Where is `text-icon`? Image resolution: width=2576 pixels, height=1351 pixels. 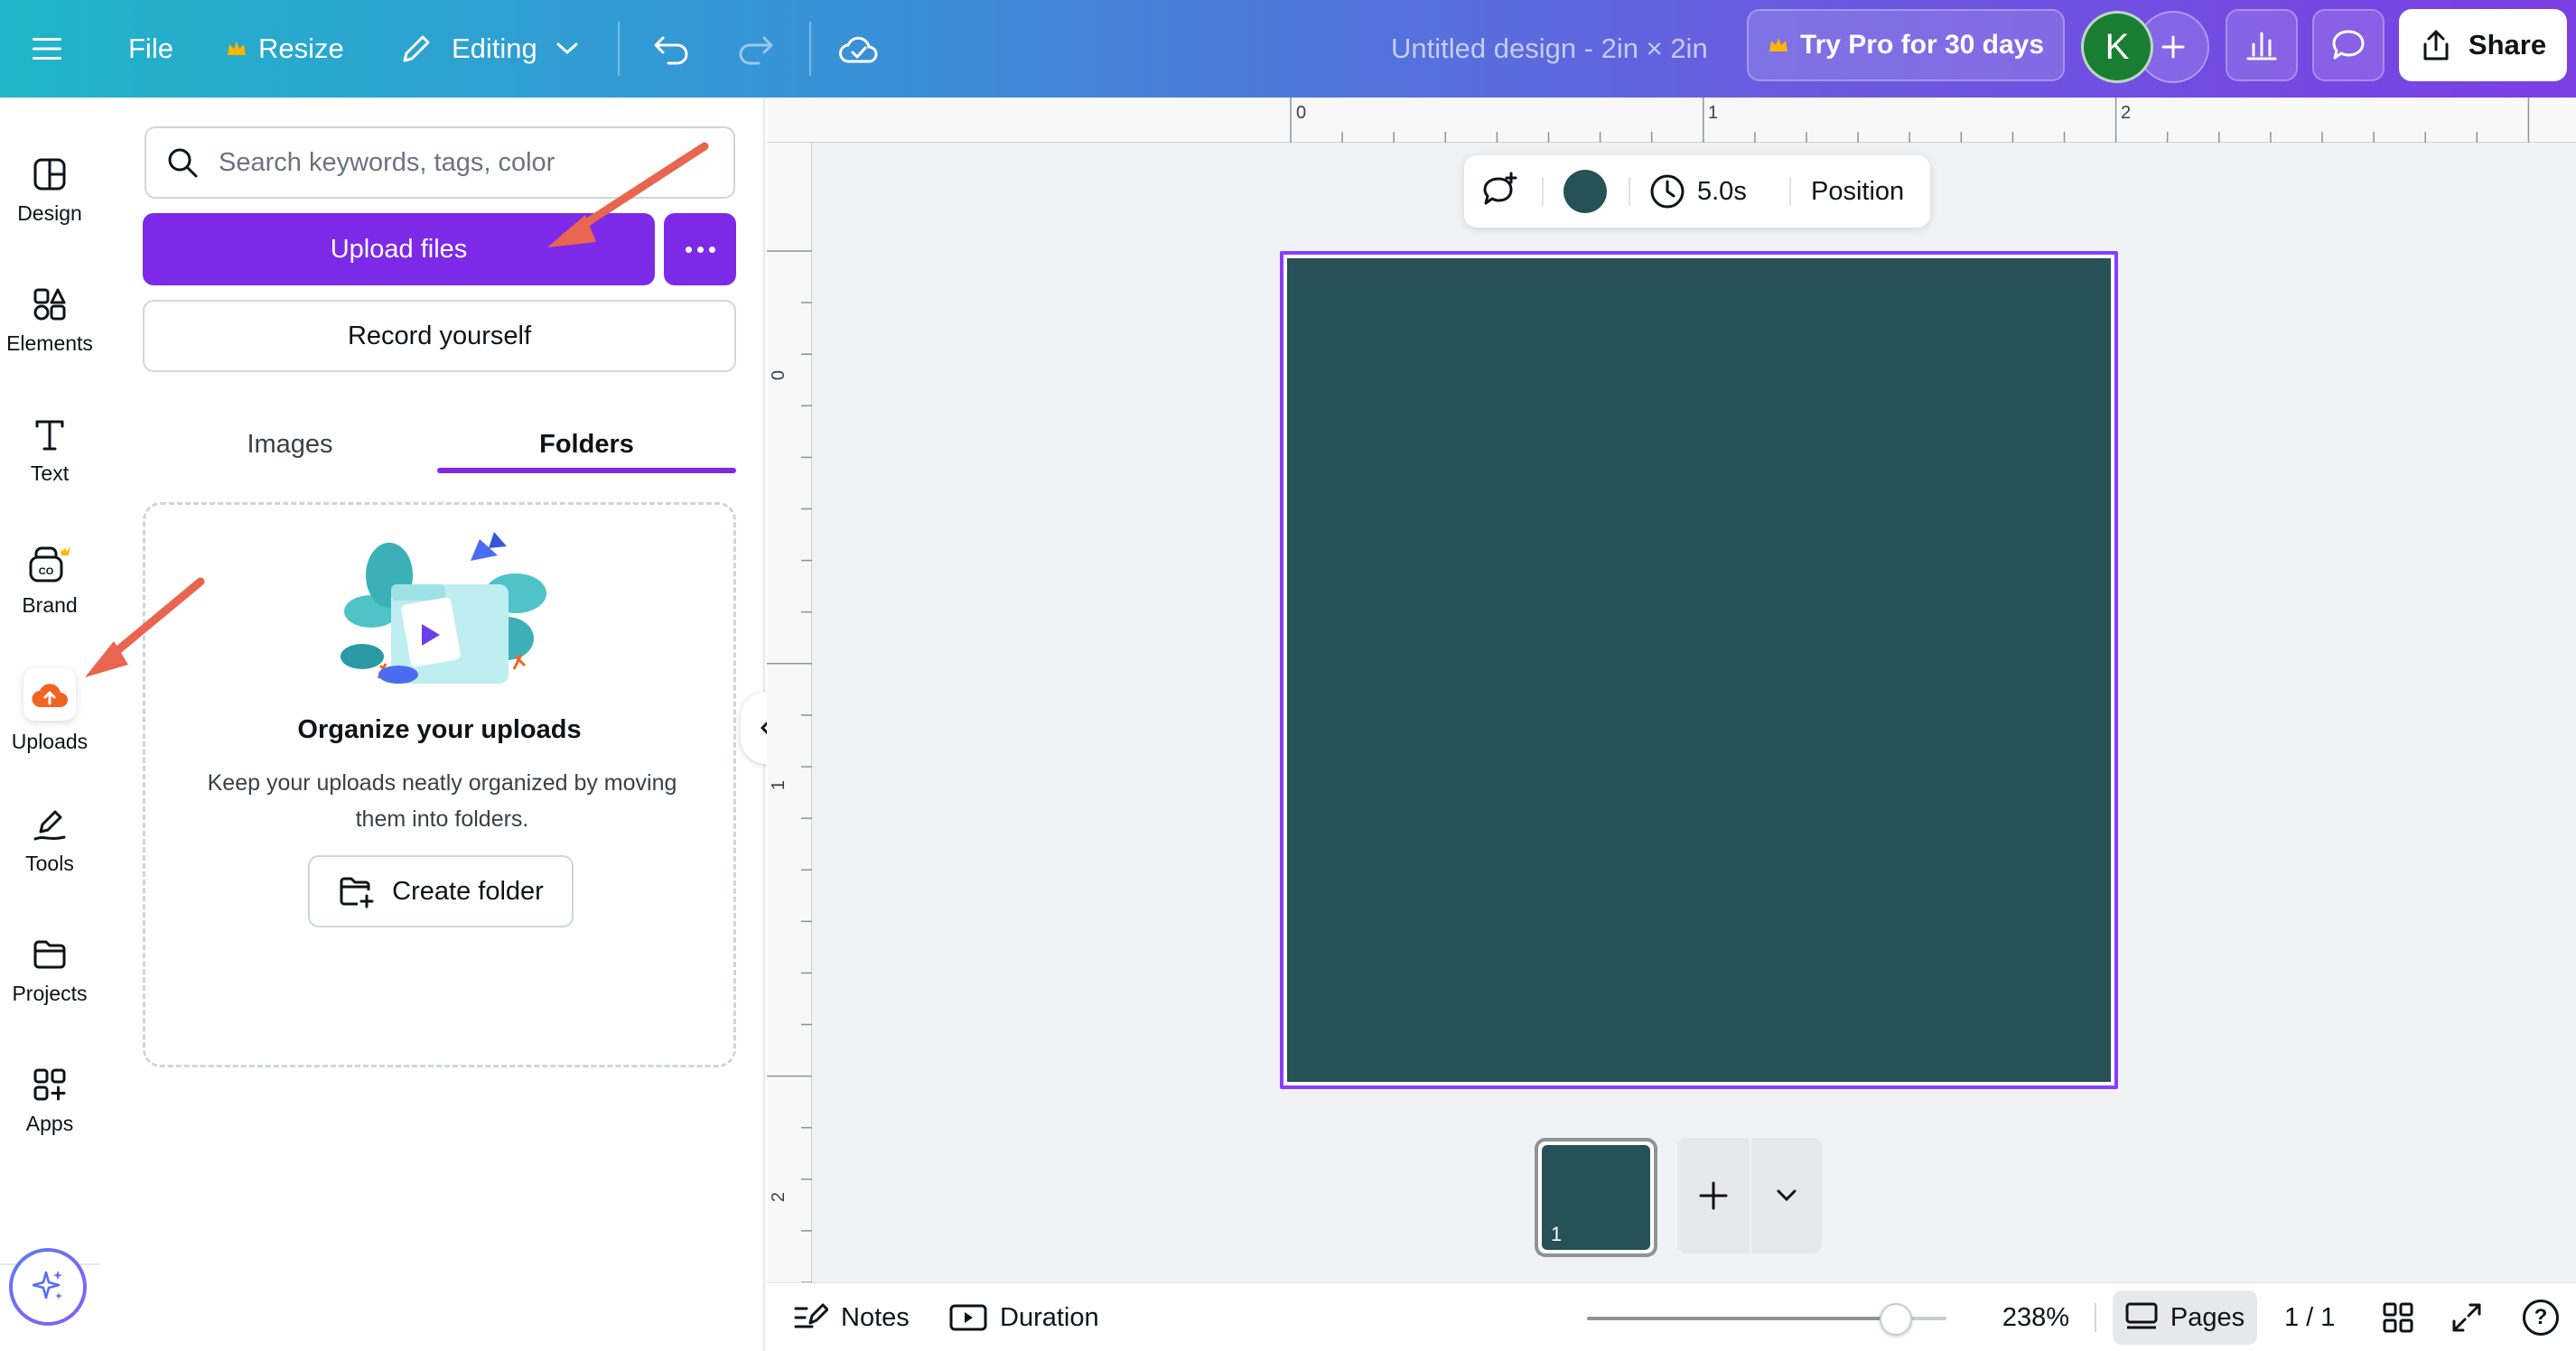 text-icon is located at coordinates (49, 435).